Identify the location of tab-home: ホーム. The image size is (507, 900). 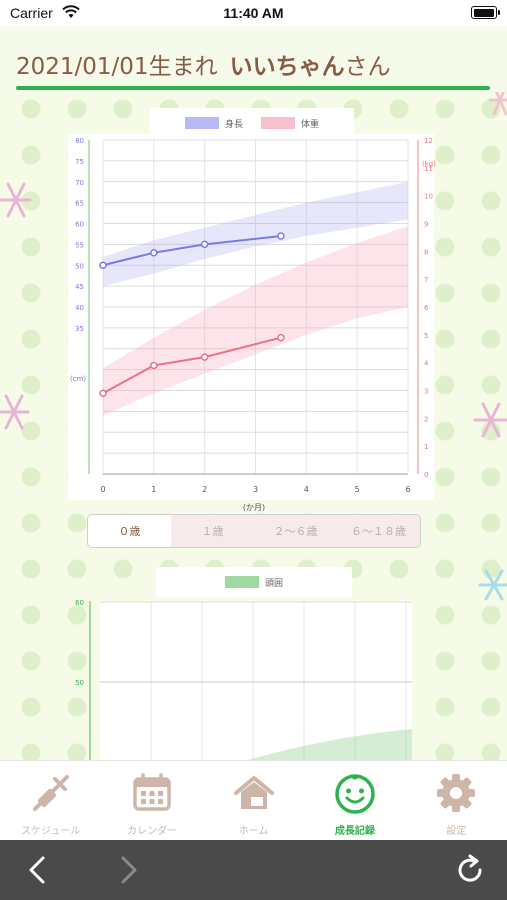
(253, 800).